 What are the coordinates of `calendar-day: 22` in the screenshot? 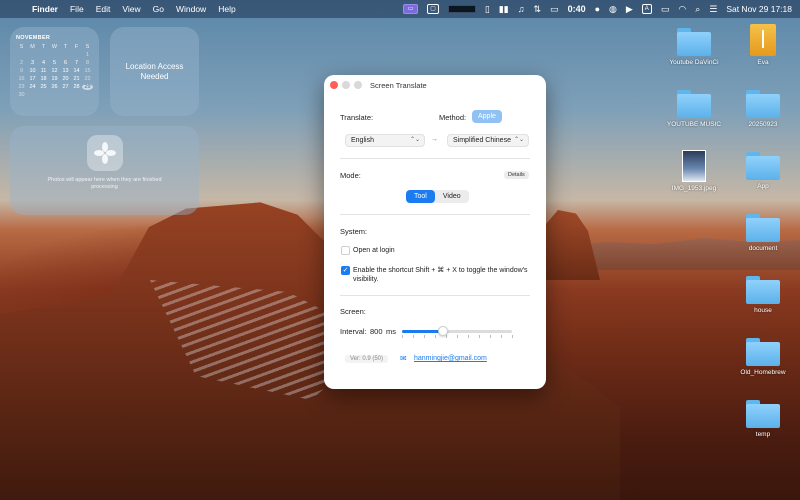 It's located at (87, 79).